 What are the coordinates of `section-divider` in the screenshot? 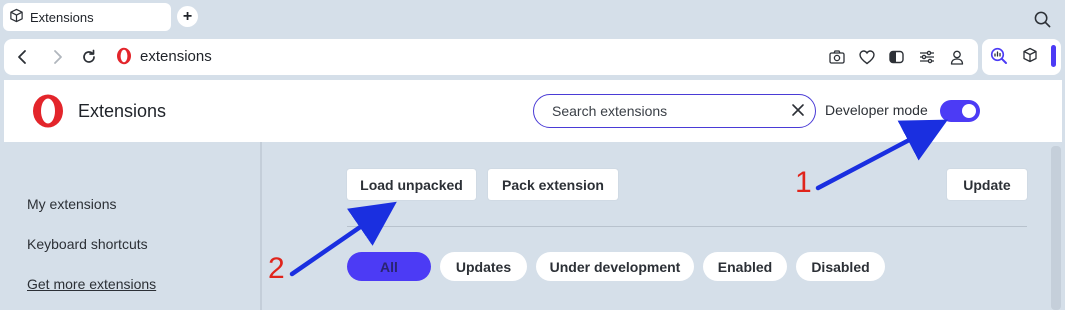 It's located at (687, 226).